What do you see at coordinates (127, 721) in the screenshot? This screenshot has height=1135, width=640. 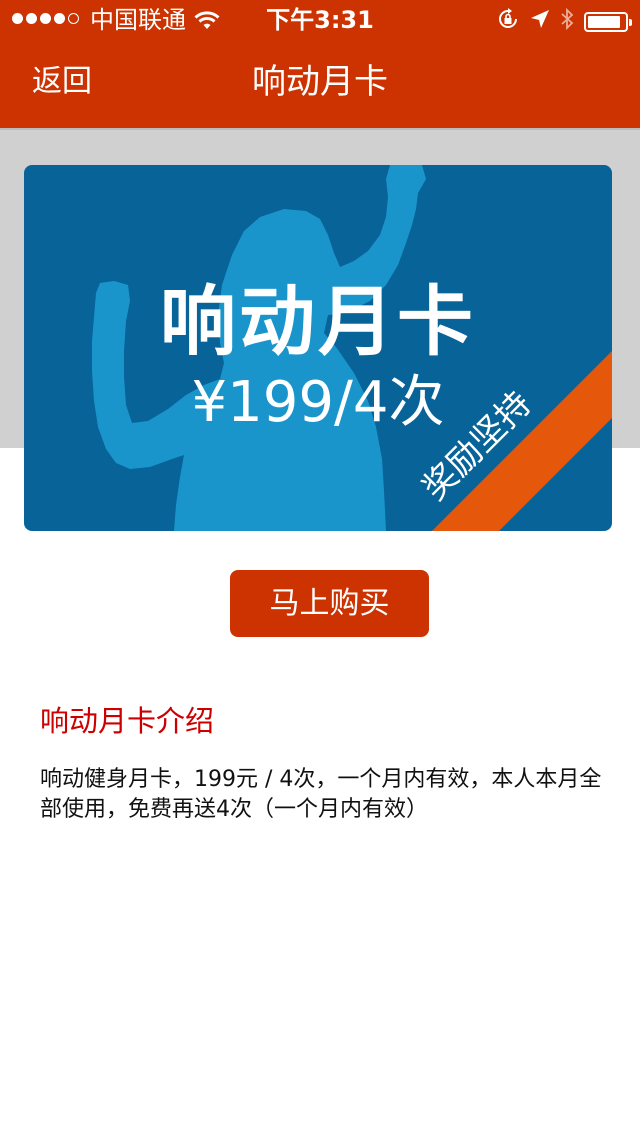 I see `intro-heading: 响动月卡介绍` at bounding box center [127, 721].